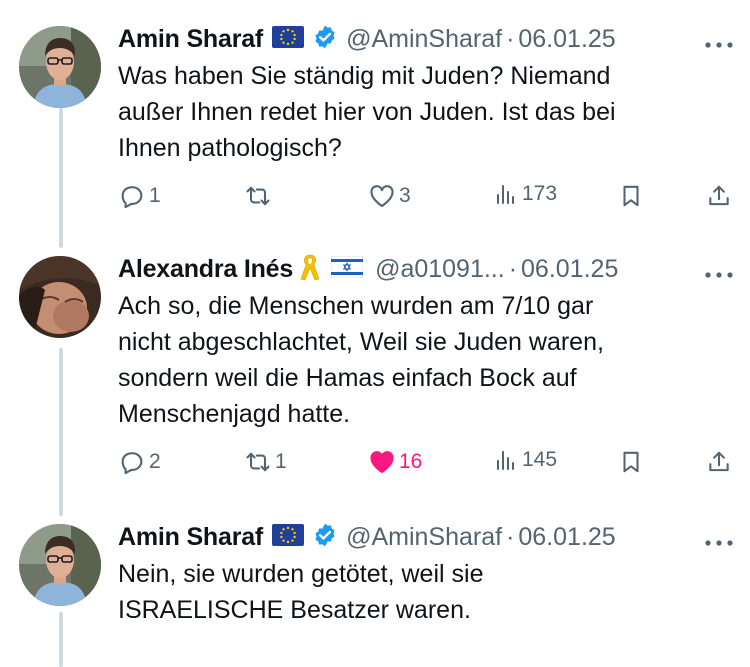  Describe the element at coordinates (428, 465) in the screenshot. I see `tweet-actions: 2 1 16 145` at that location.